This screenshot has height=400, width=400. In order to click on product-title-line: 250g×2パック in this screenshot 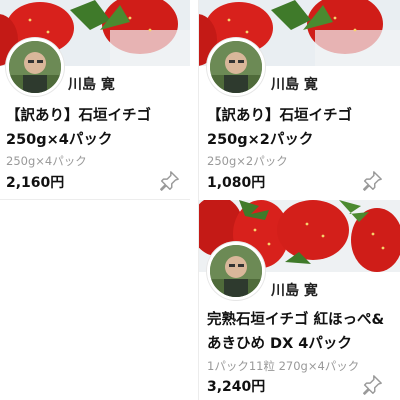, I will do `click(260, 140)`.